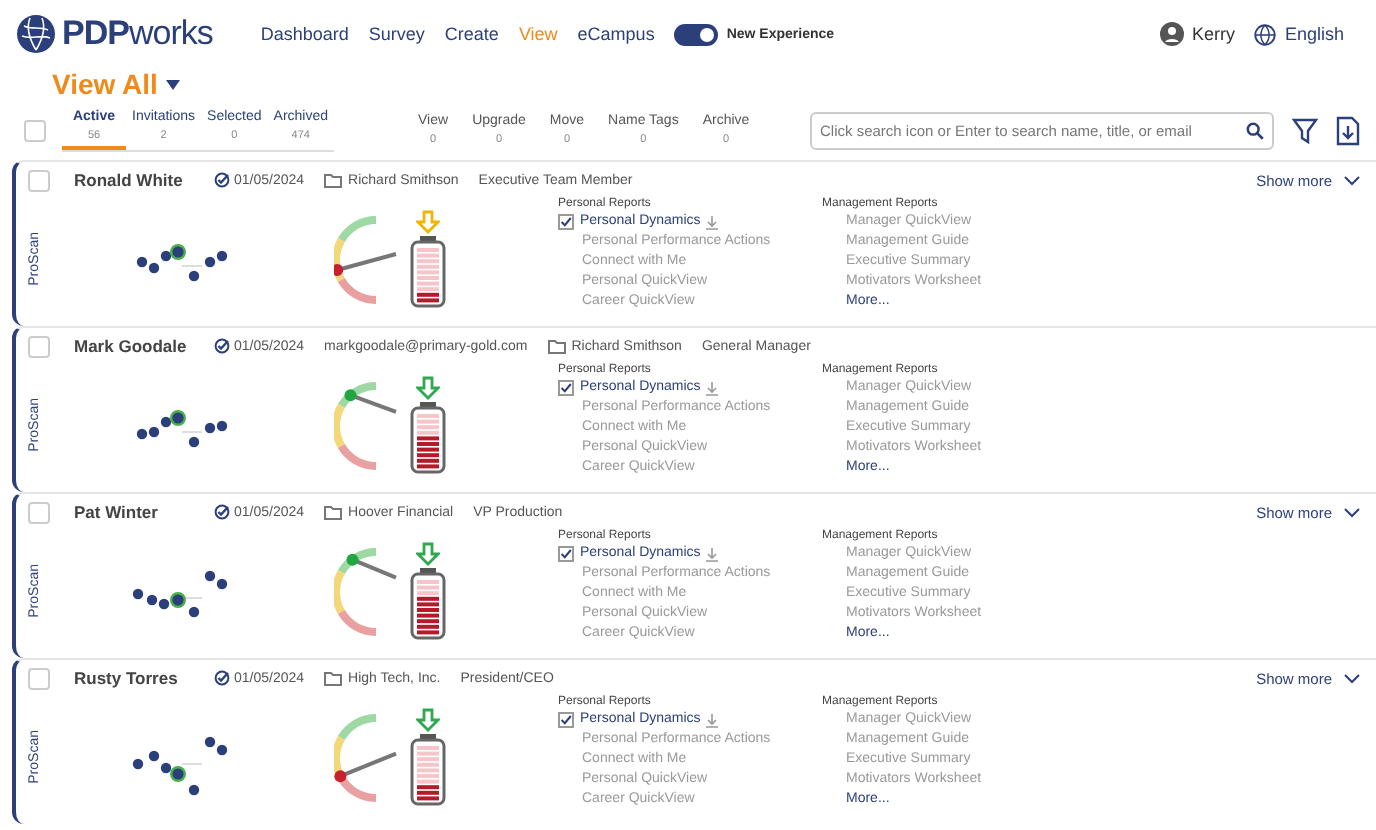 Image resolution: width=1376 pixels, height=830 pixels. I want to click on caret-icon, so click(172, 84).